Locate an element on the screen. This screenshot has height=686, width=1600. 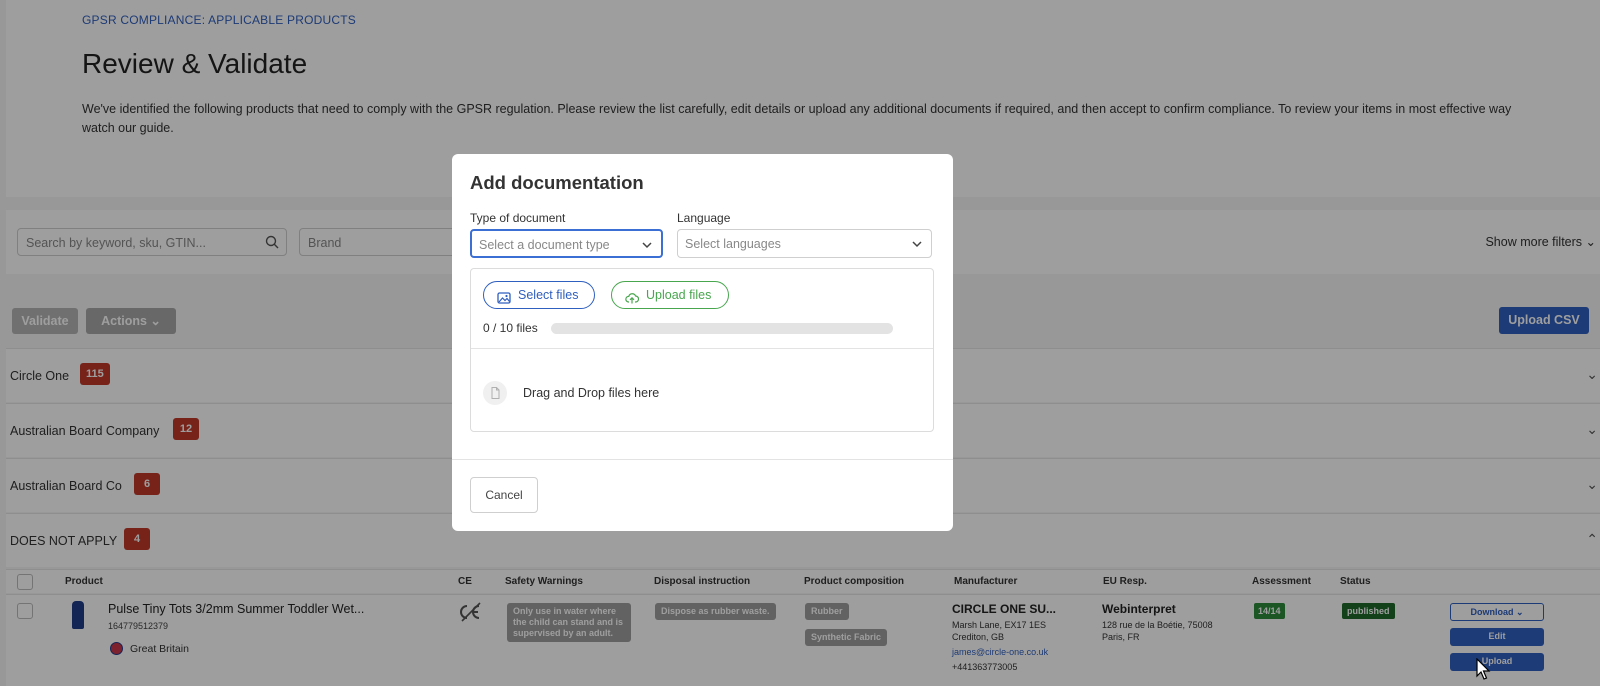
upload-files-button: Upload files is located at coordinates (670, 295).